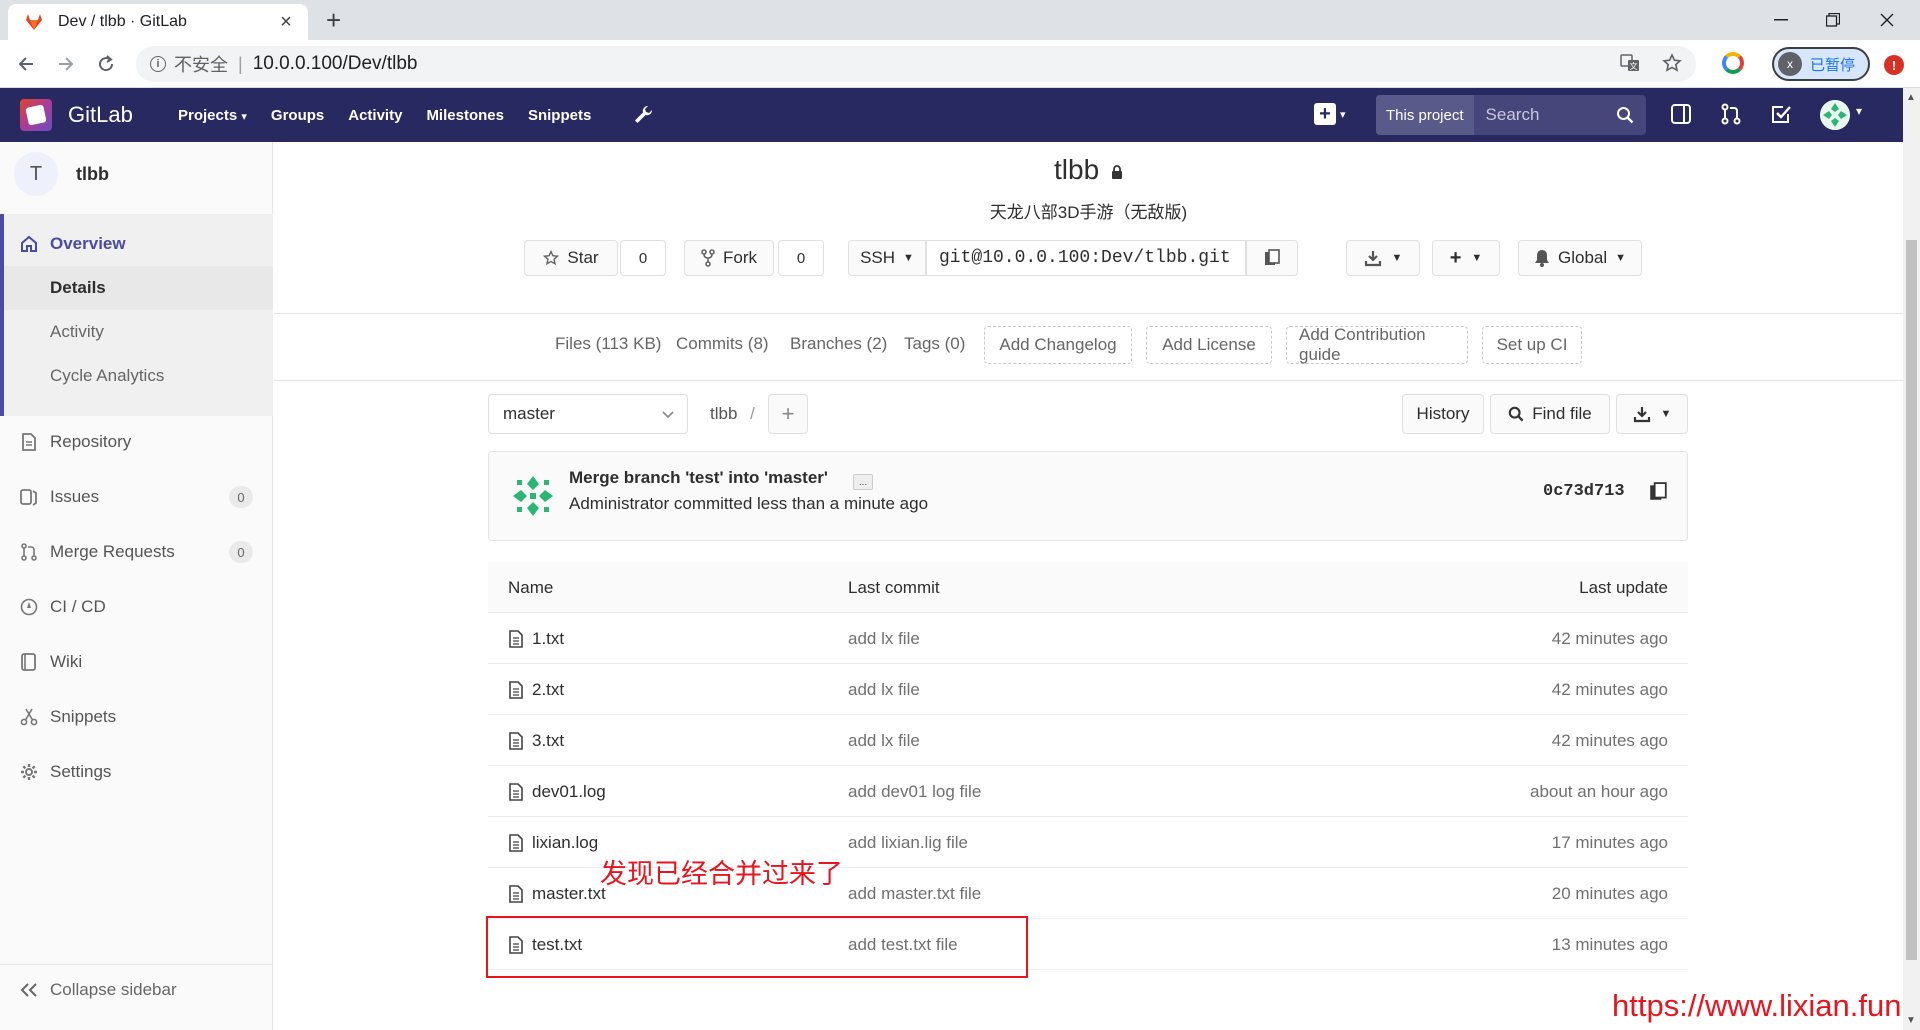 This screenshot has width=1920, height=1030. Describe the element at coordinates (297, 115) in the screenshot. I see `menu-groups: Groups` at that location.